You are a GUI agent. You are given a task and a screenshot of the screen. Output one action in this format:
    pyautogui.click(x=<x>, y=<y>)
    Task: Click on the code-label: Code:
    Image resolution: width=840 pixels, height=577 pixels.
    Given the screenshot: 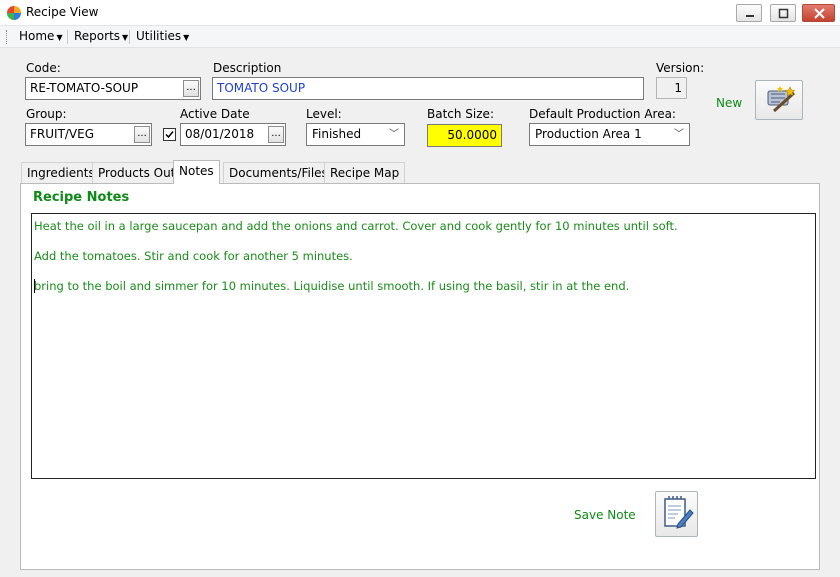 What is the action you would take?
    pyautogui.click(x=43, y=68)
    